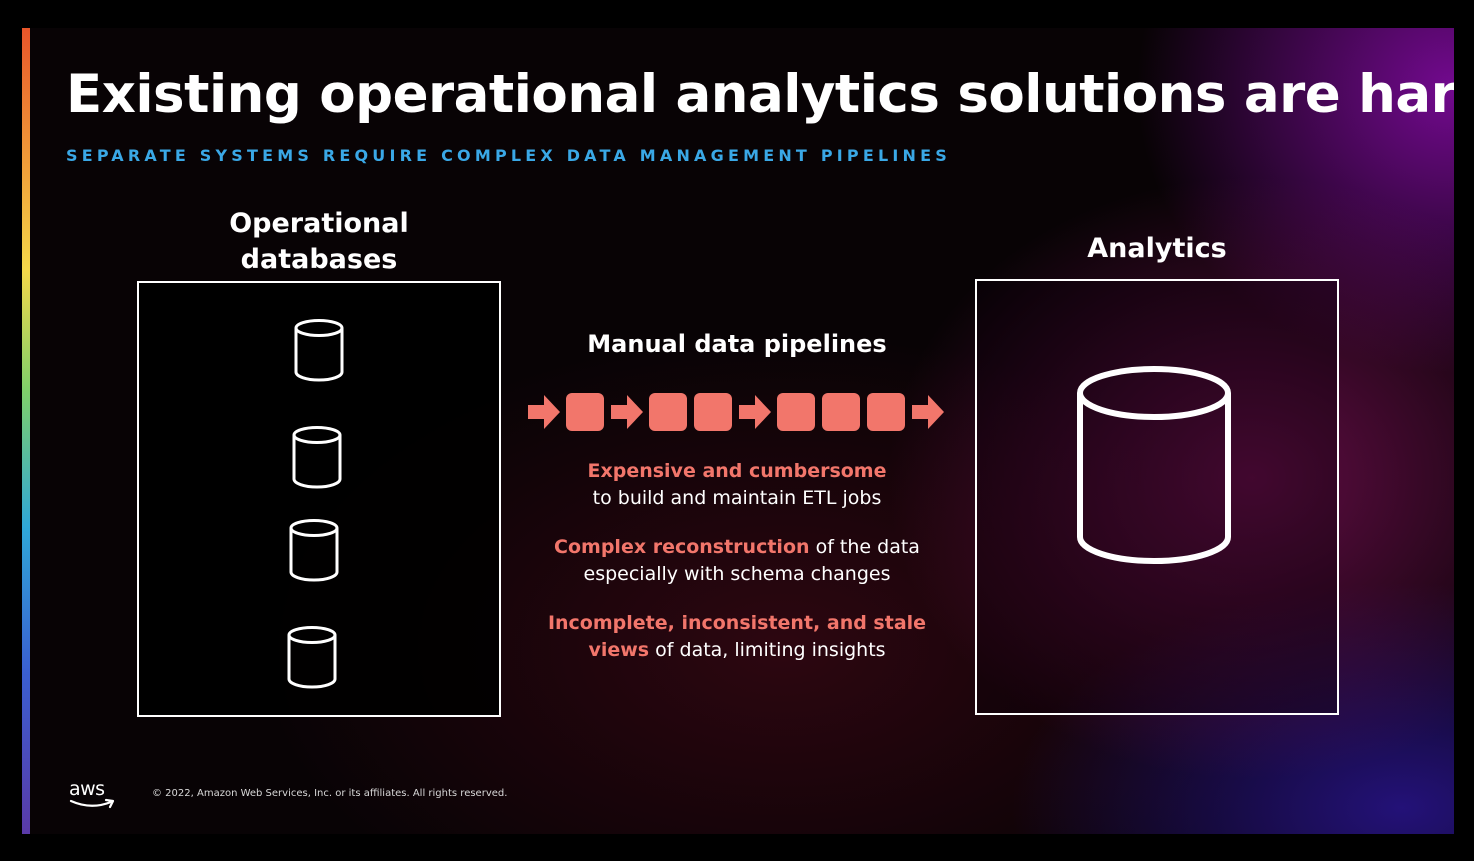 This screenshot has height=861, width=1474. What do you see at coordinates (26, 431) in the screenshot?
I see `accent-bar` at bounding box center [26, 431].